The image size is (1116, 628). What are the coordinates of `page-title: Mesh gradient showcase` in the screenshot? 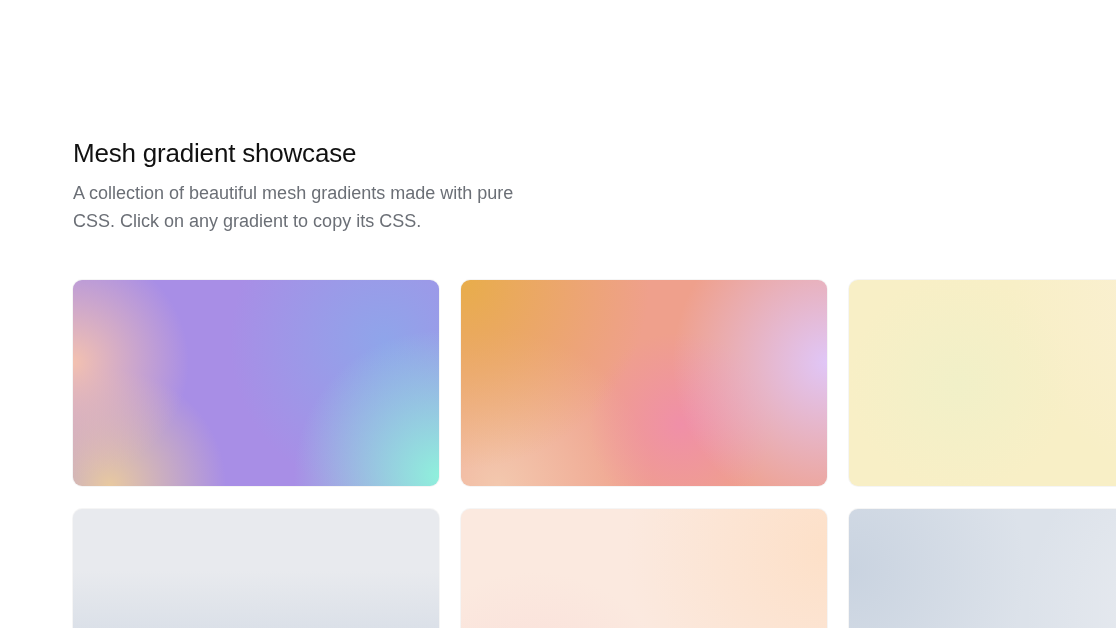 It's located at (215, 153).